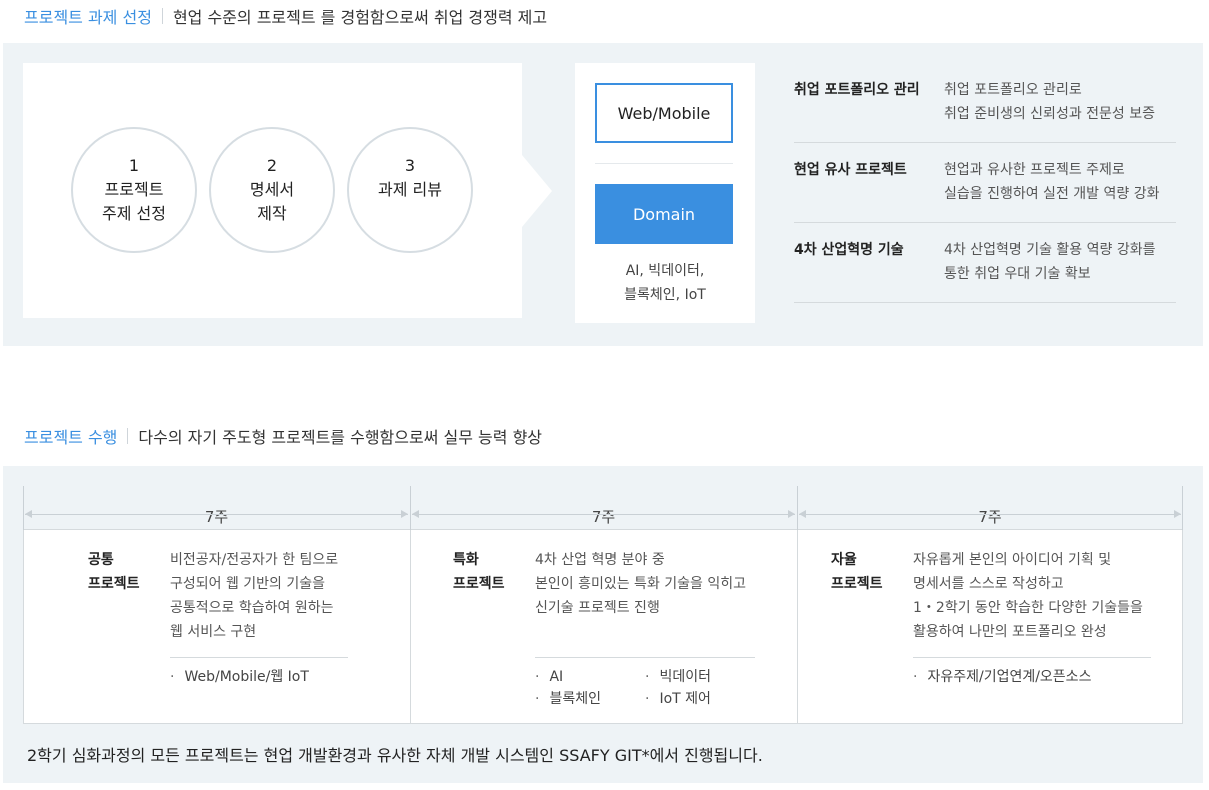 The height and width of the screenshot is (790, 1209). I want to click on benefit-desc-line: 통한 취업 우대 기술 확보, so click(1017, 274).